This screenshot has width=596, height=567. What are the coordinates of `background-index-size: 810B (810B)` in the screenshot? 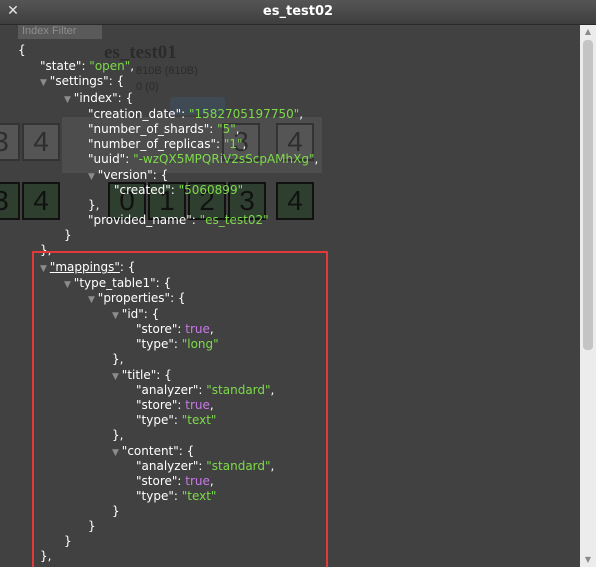 It's located at (167, 71).